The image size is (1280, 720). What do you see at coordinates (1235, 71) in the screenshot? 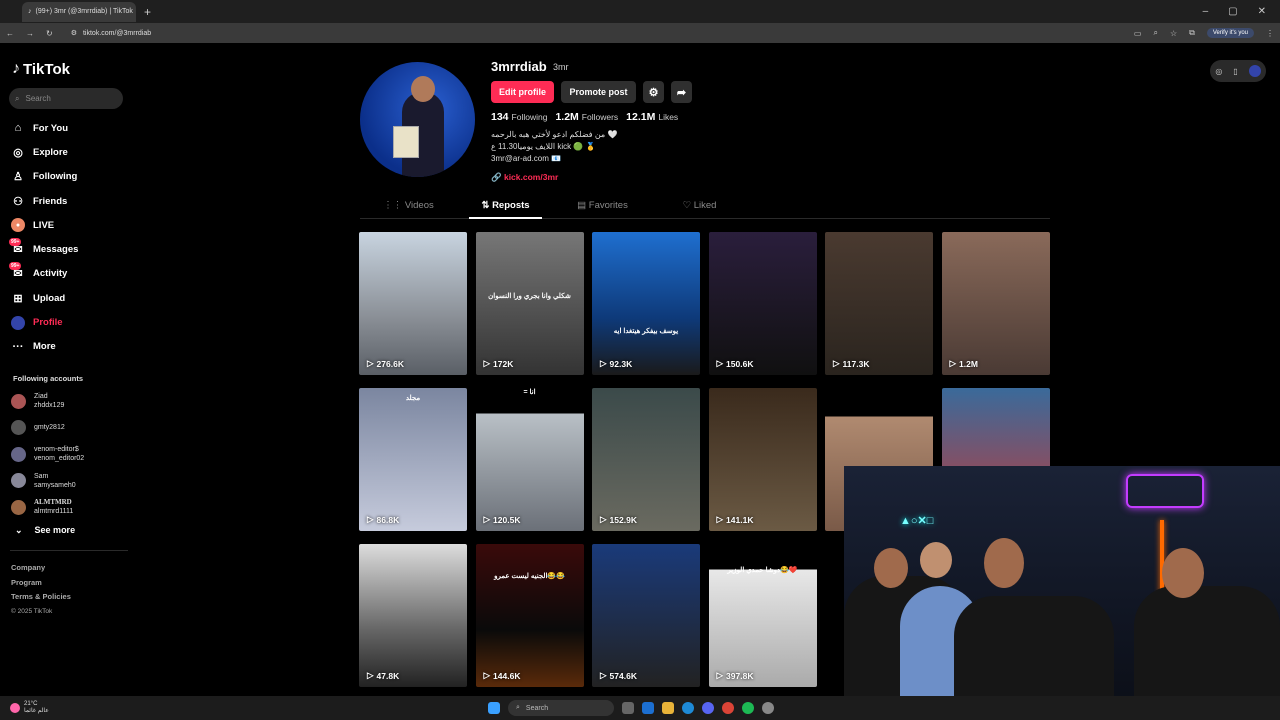
I see `device-icon: ▯` at bounding box center [1235, 71].